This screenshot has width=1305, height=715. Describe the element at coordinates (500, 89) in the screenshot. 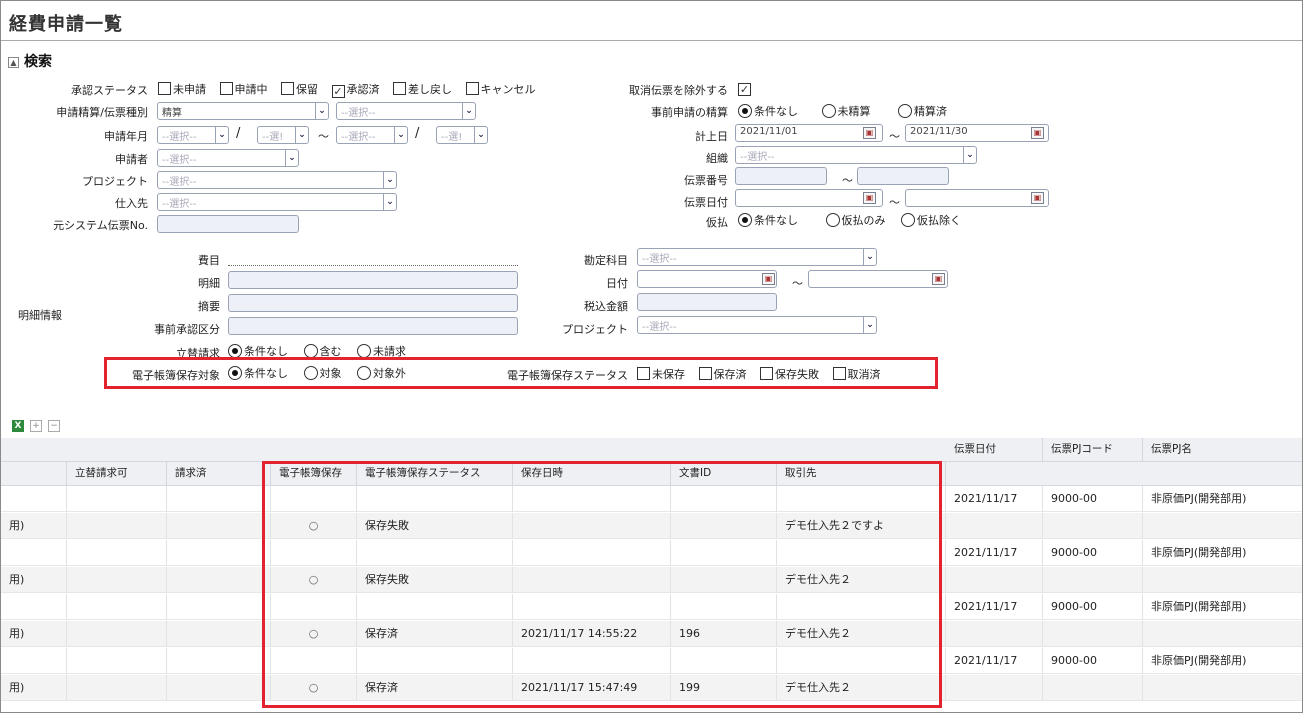

I see `status-option-5: キャンセル` at that location.